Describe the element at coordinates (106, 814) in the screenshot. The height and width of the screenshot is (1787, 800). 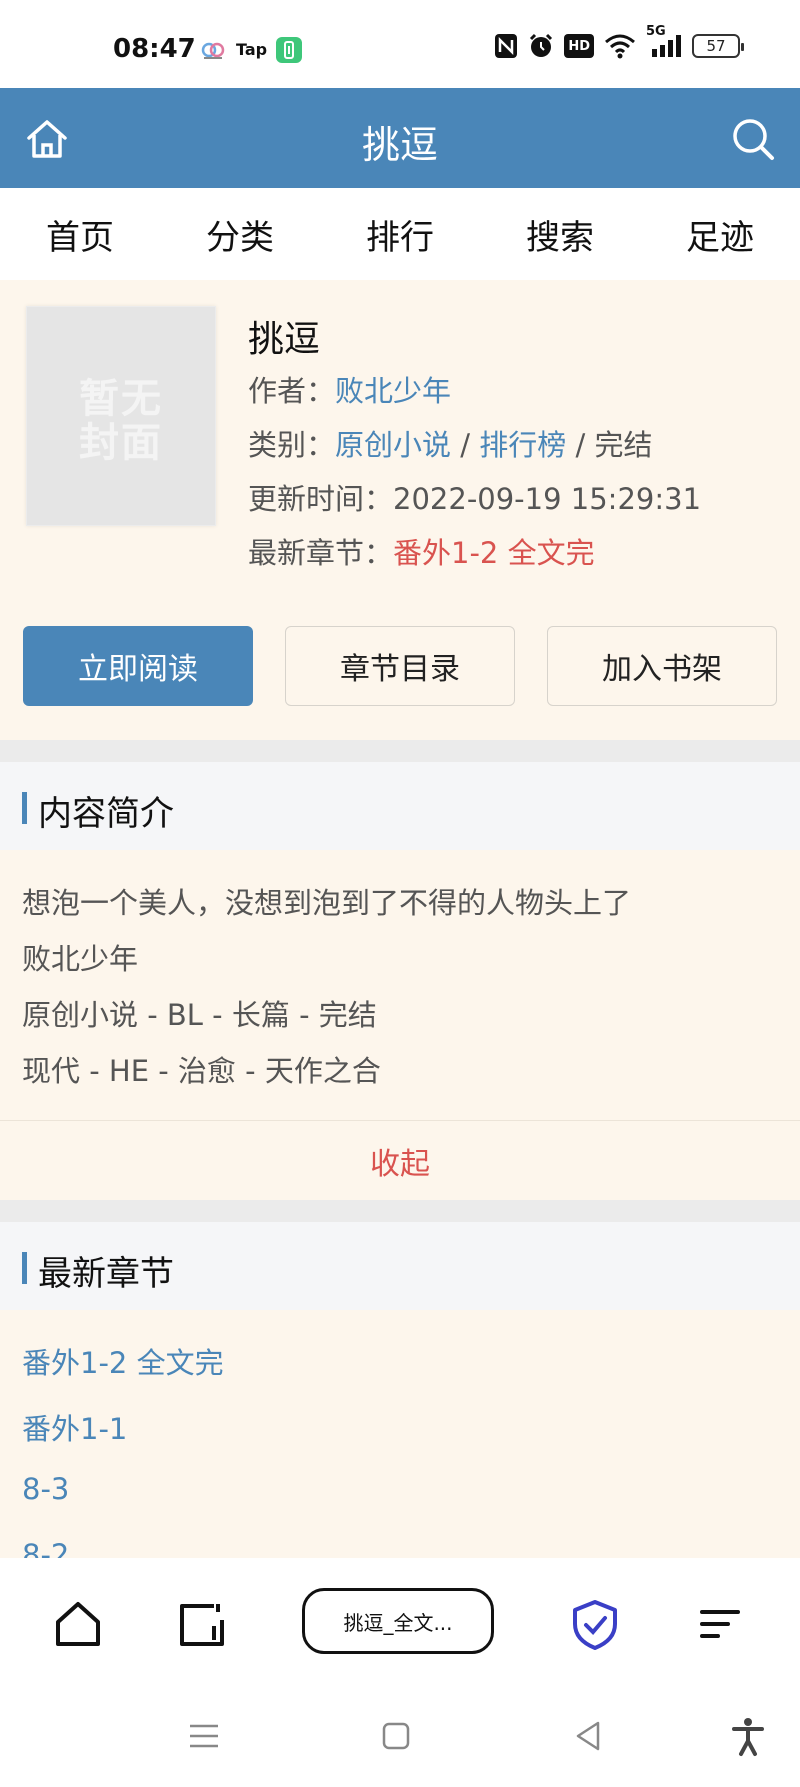
I see `intro-heading: 内容简介` at that location.